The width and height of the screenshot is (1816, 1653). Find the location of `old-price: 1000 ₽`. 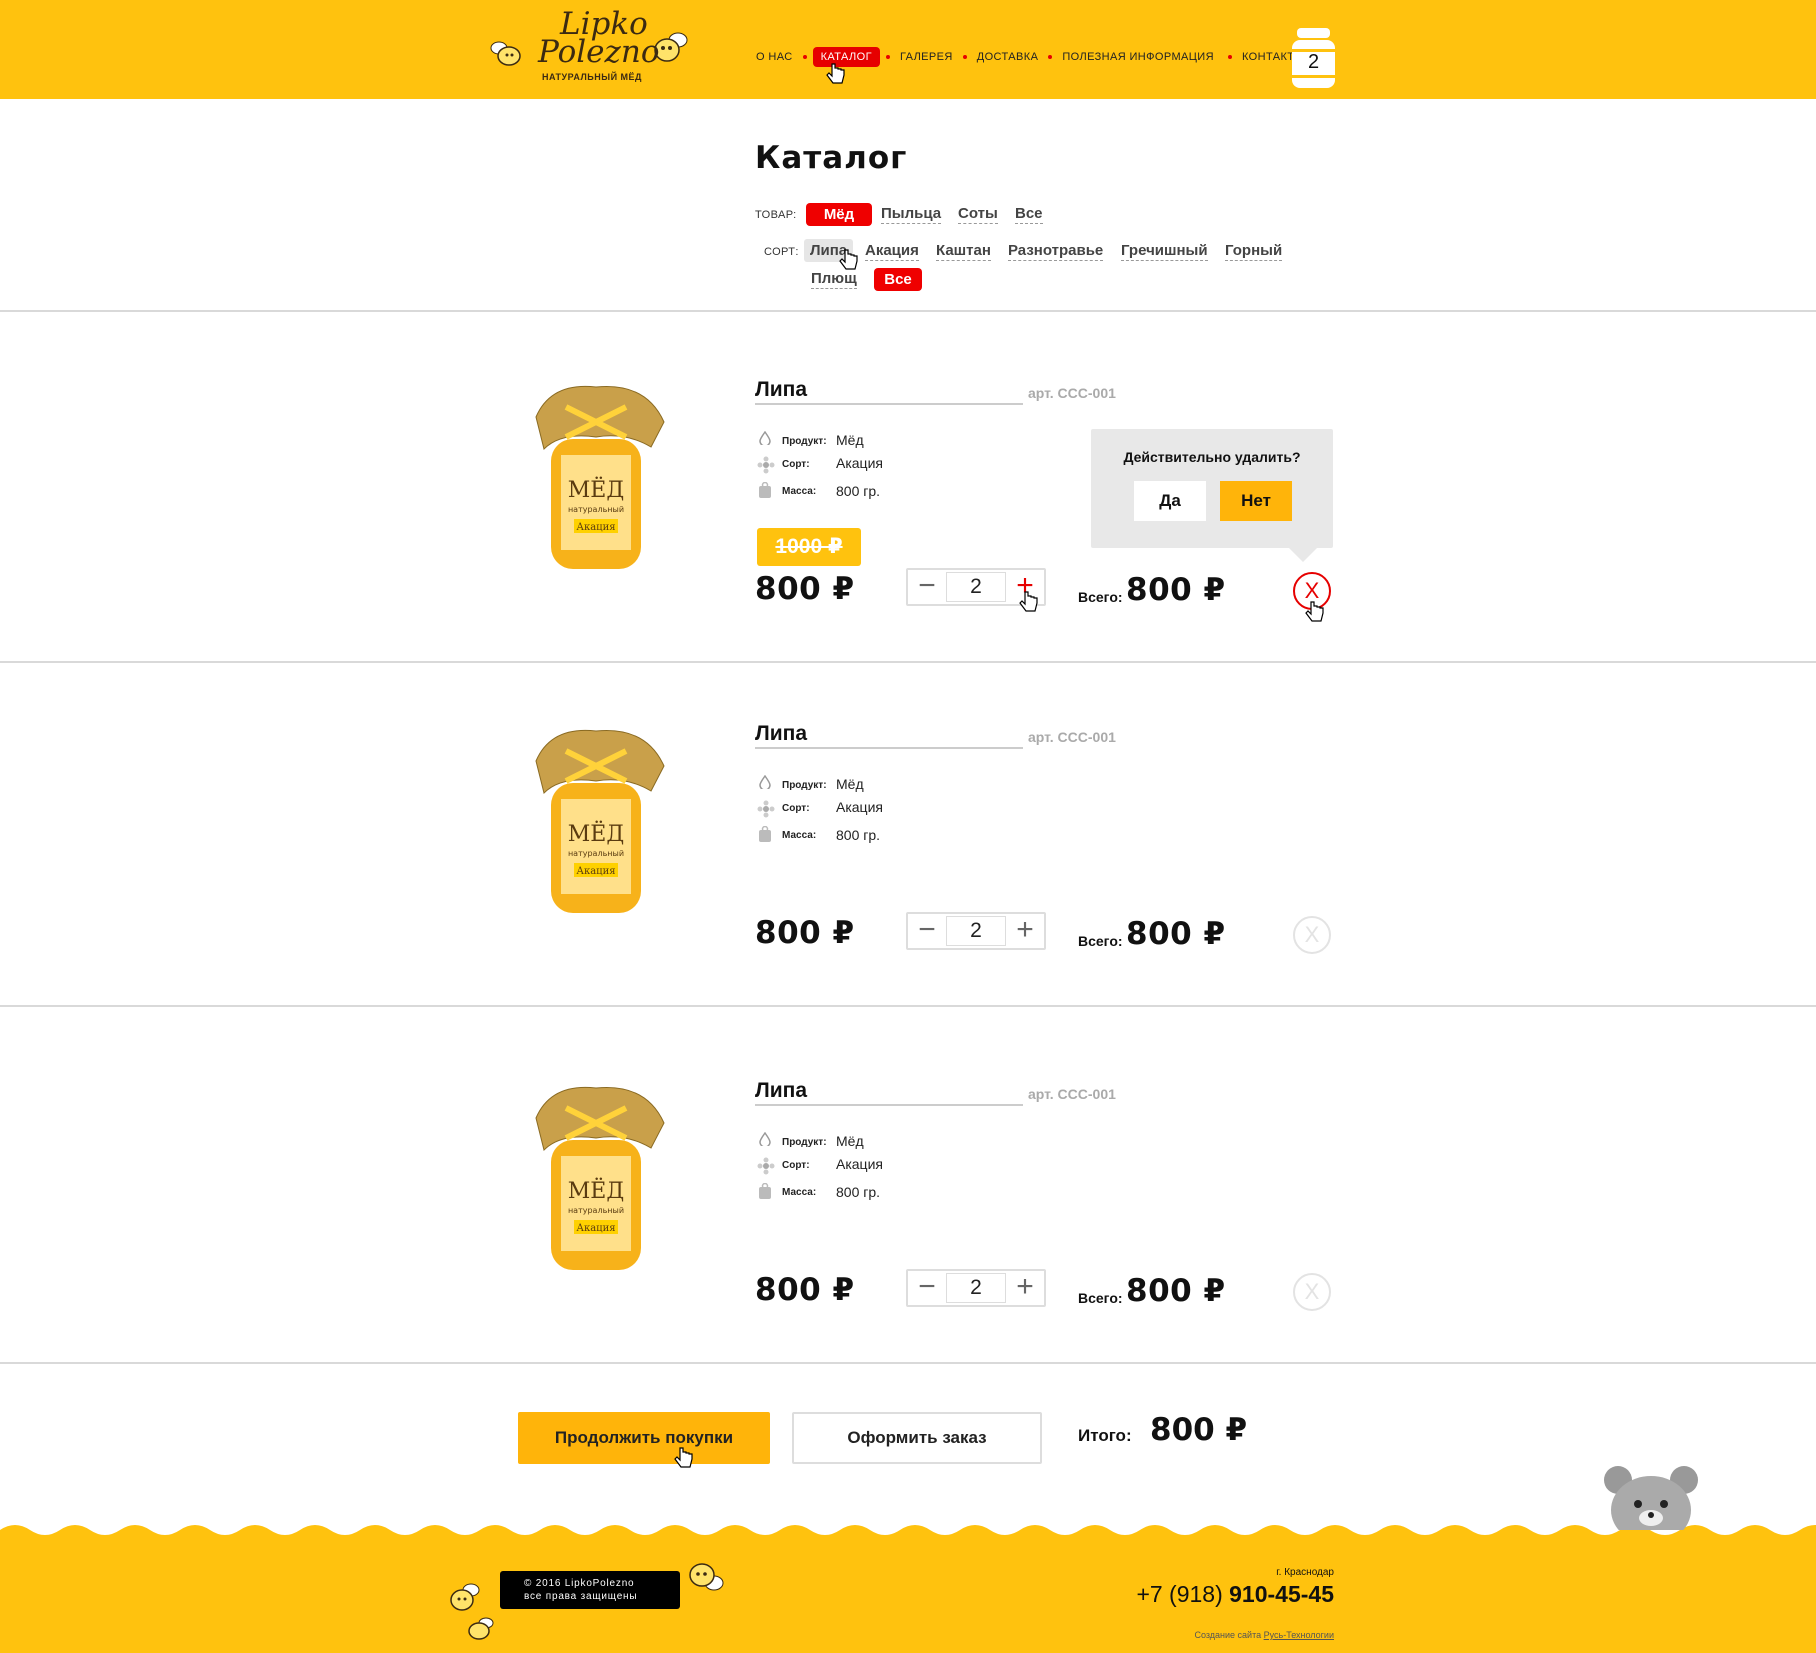

old-price: 1000 ₽ is located at coordinates (809, 547).